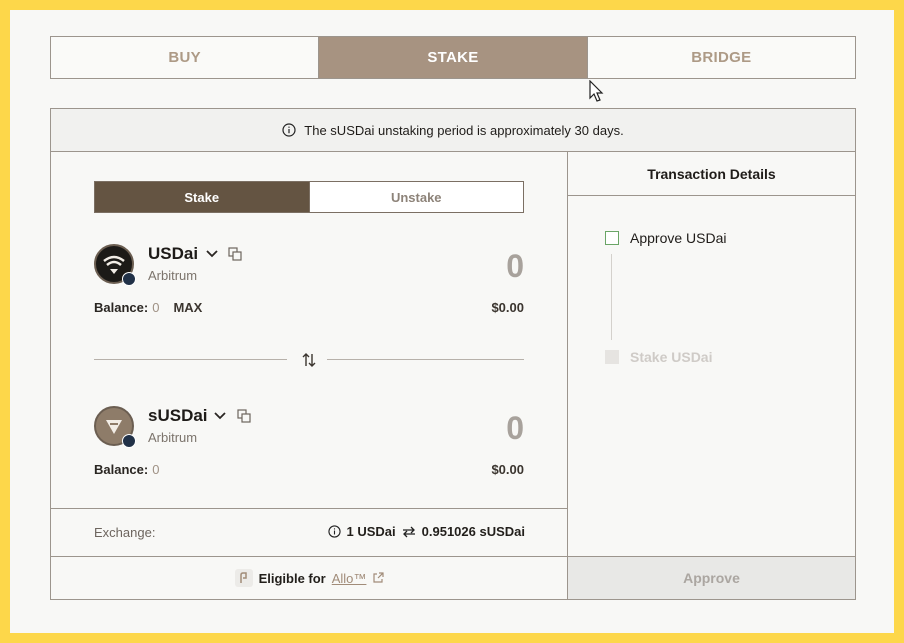 This screenshot has width=904, height=643. Describe the element at coordinates (309, 360) in the screenshot. I see `swap-arrows-icon` at that location.